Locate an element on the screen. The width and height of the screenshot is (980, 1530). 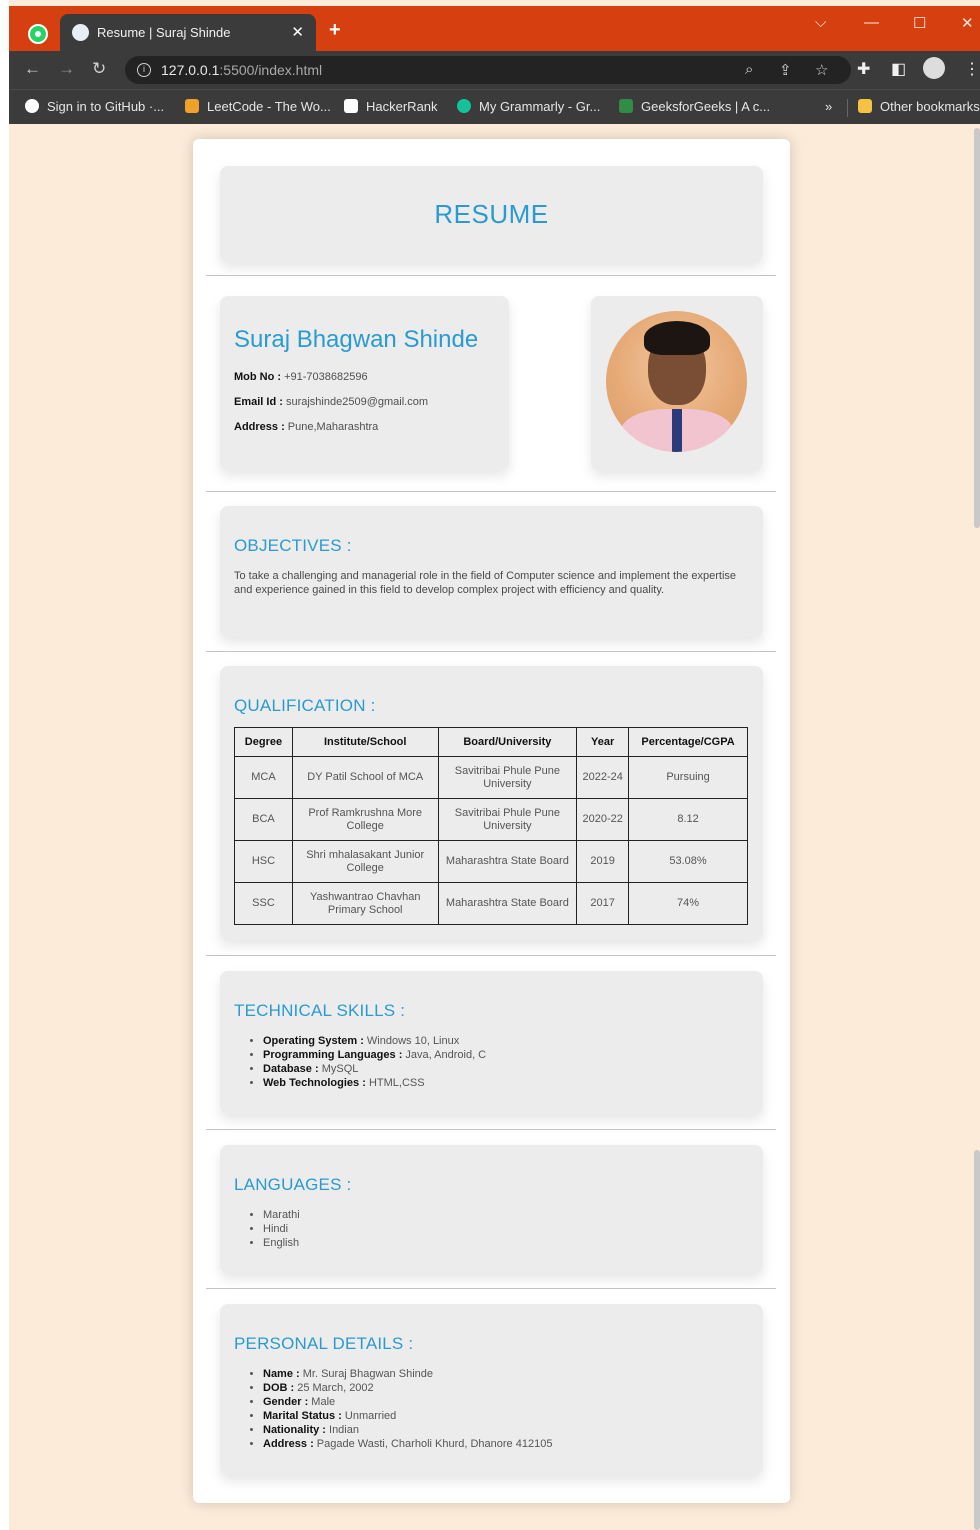
list-item: Operating System : Windows 10, Linux is located at coordinates (374, 1041).